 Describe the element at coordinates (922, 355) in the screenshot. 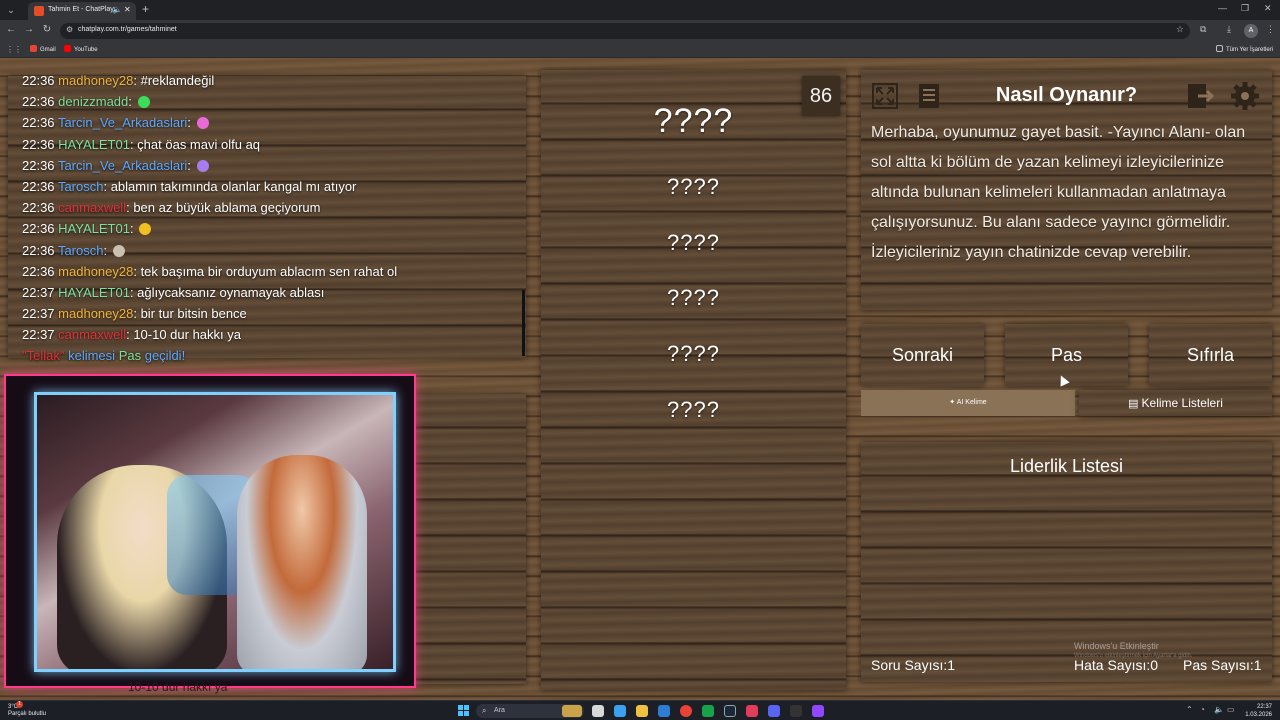

I see `next-button: Sonraki` at that location.